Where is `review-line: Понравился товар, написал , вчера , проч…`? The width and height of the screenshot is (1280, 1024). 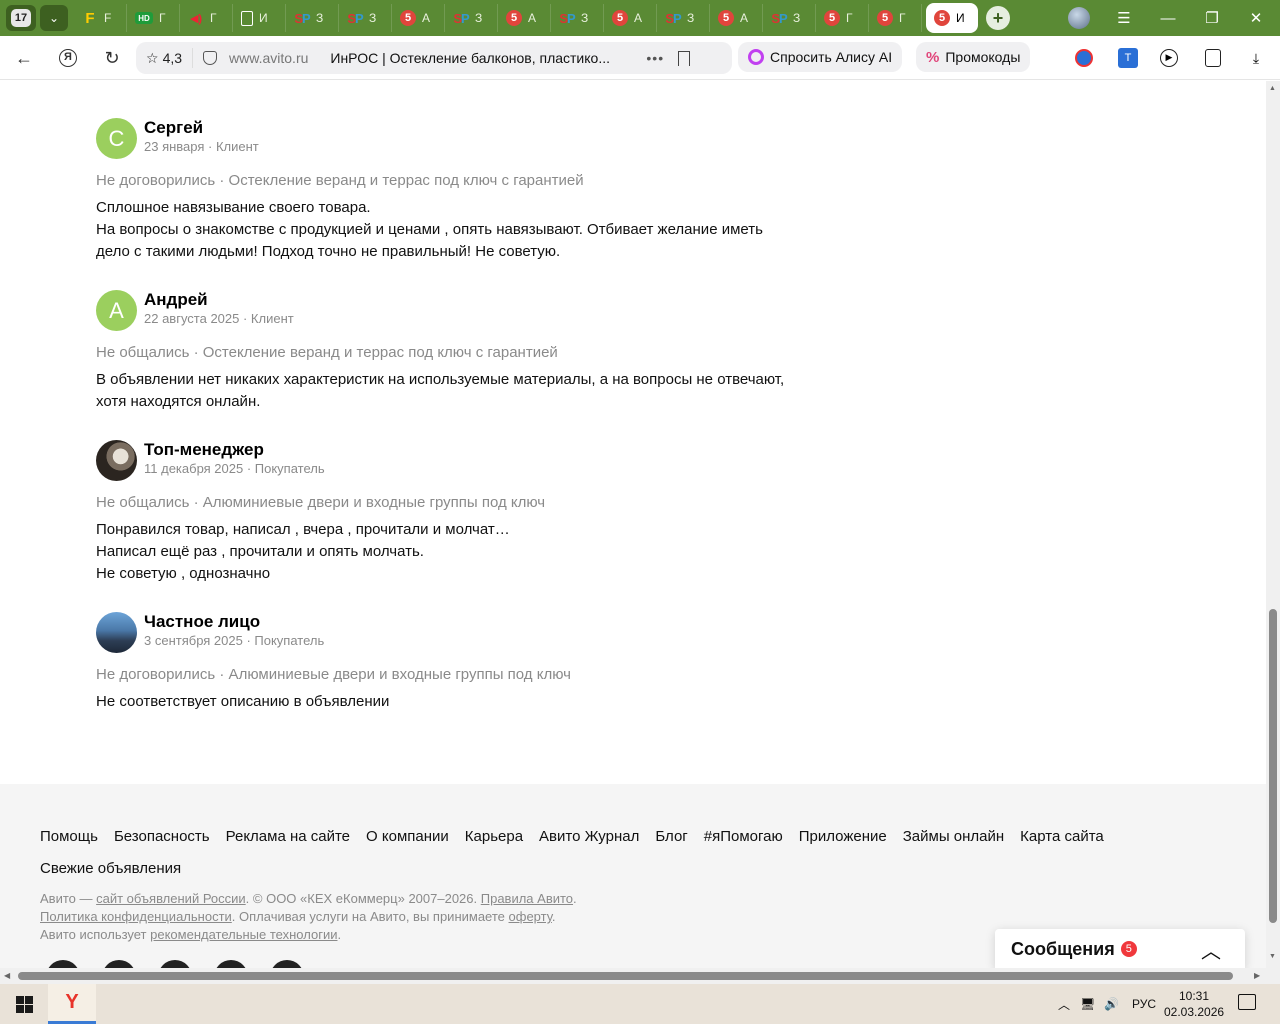 review-line: Понравился товар, написал , вчера , проч… is located at coordinates (303, 529).